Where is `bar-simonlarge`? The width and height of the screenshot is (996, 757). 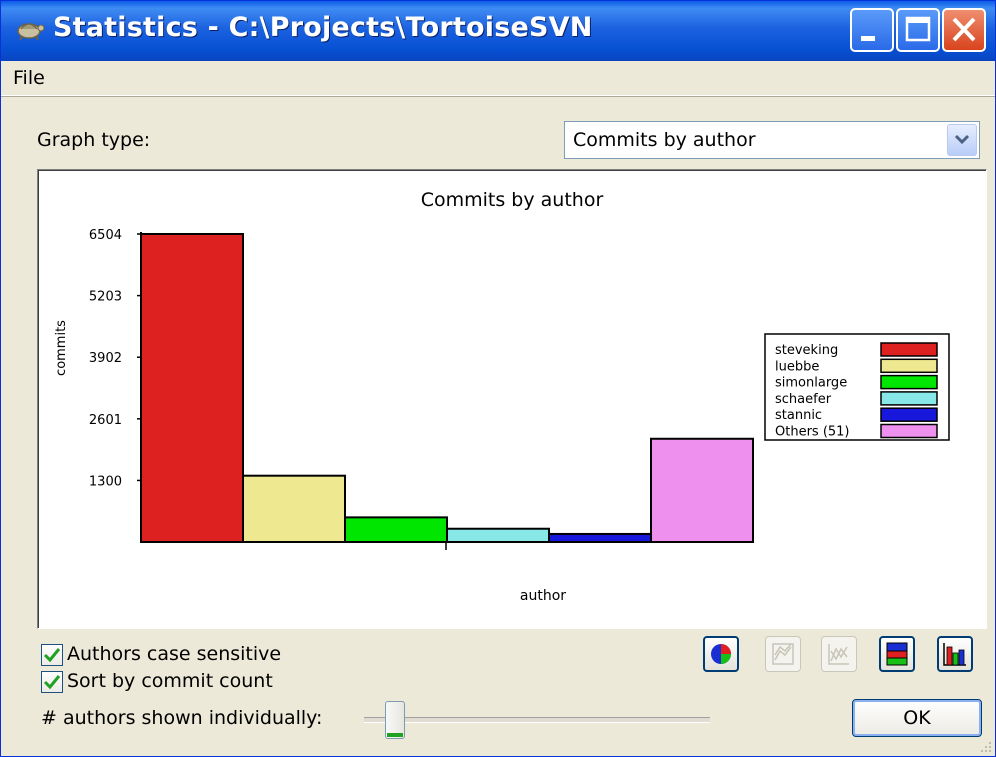 bar-simonlarge is located at coordinates (396, 529).